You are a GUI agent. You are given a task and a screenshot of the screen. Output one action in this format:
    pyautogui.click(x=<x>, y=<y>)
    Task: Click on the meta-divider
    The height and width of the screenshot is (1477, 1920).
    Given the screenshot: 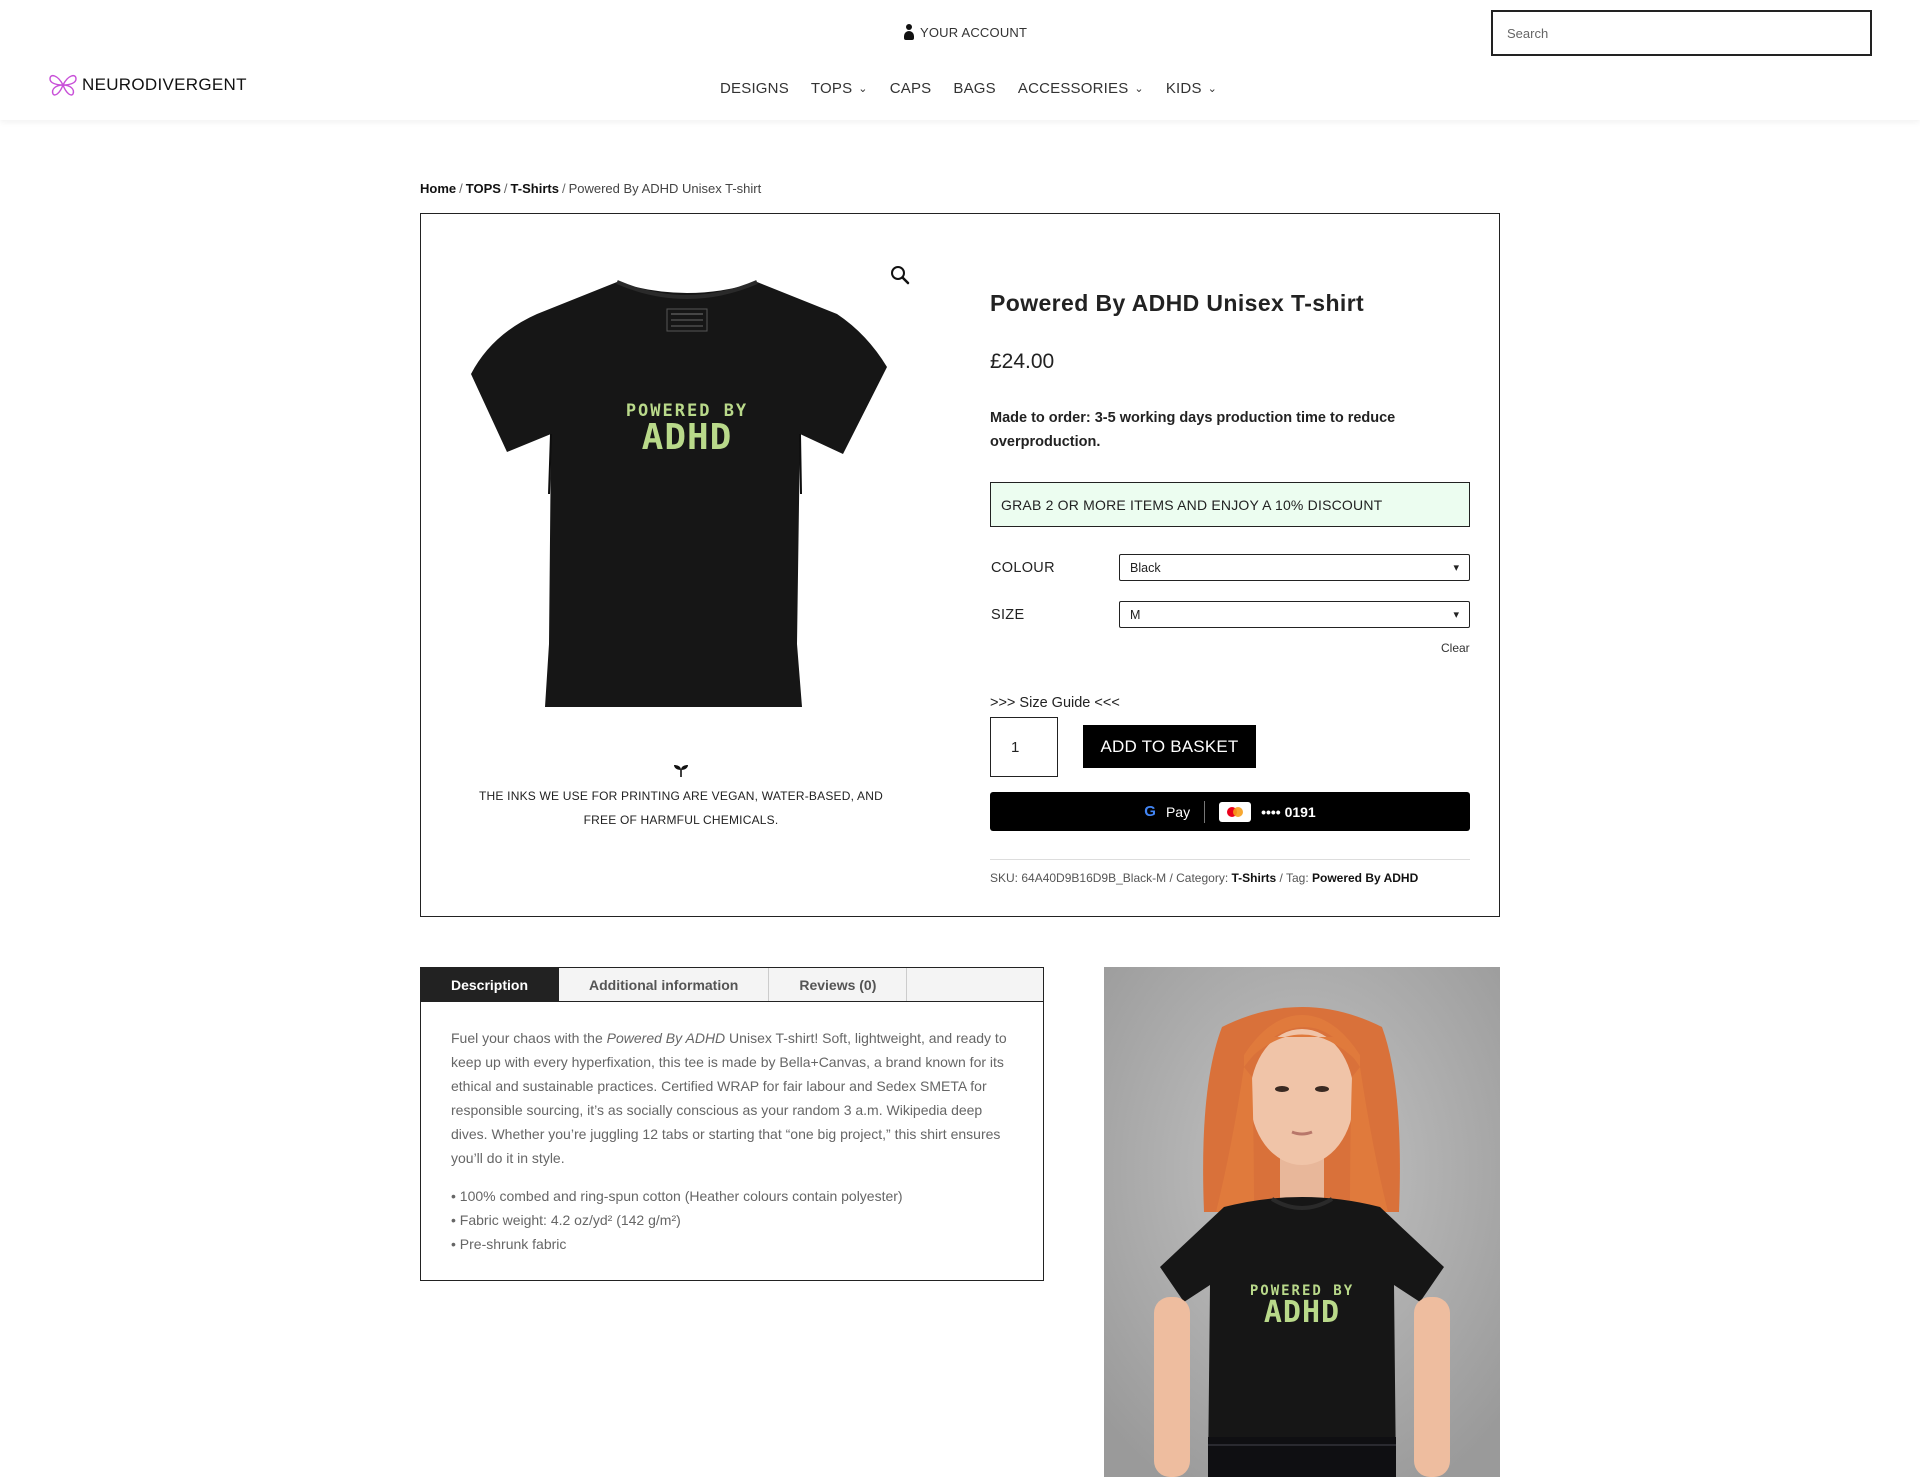 What is the action you would take?
    pyautogui.click(x=1230, y=859)
    